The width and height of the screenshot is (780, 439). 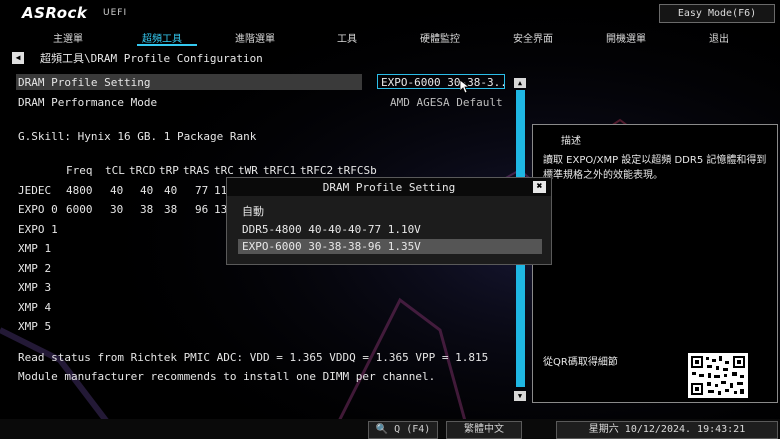 What do you see at coordinates (446, 102) in the screenshot?
I see `dram-performance-mode-value: AMD AGESA Default` at bounding box center [446, 102].